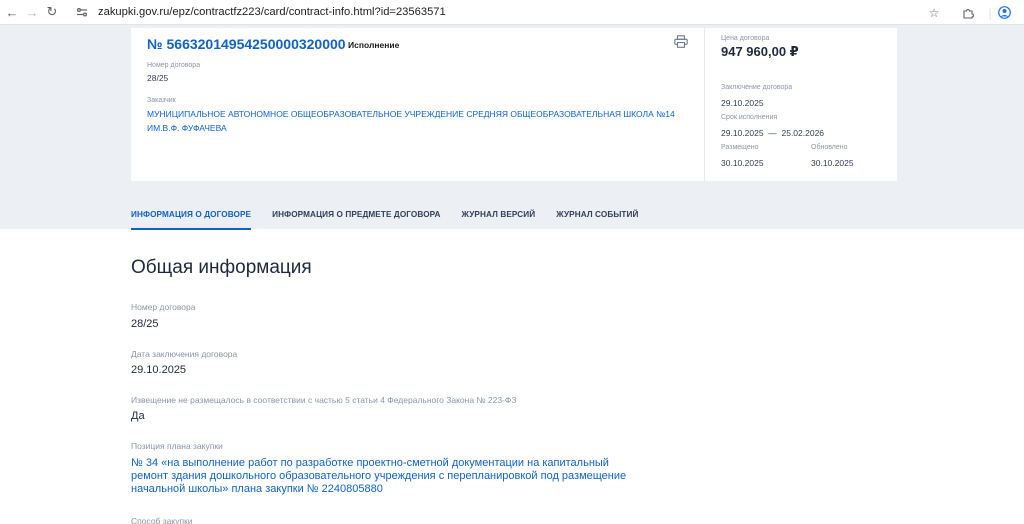  Describe the element at coordinates (742, 103) in the screenshot. I see `conclusion-value: 29.10.2025` at that location.